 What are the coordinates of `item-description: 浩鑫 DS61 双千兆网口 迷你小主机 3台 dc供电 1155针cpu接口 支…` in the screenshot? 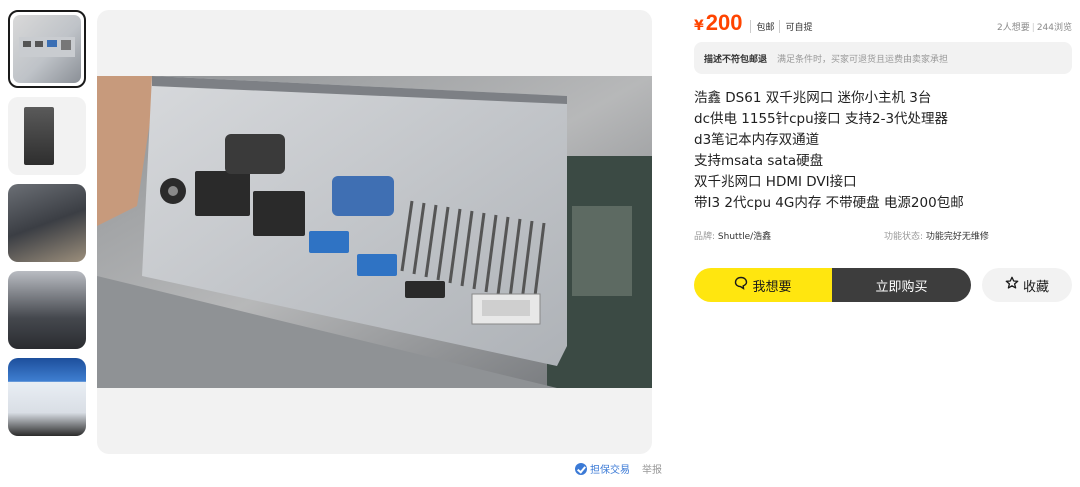 It's located at (884, 151).